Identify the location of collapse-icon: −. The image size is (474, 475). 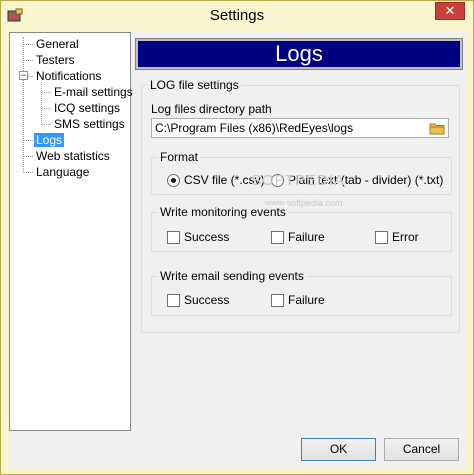
(23, 75).